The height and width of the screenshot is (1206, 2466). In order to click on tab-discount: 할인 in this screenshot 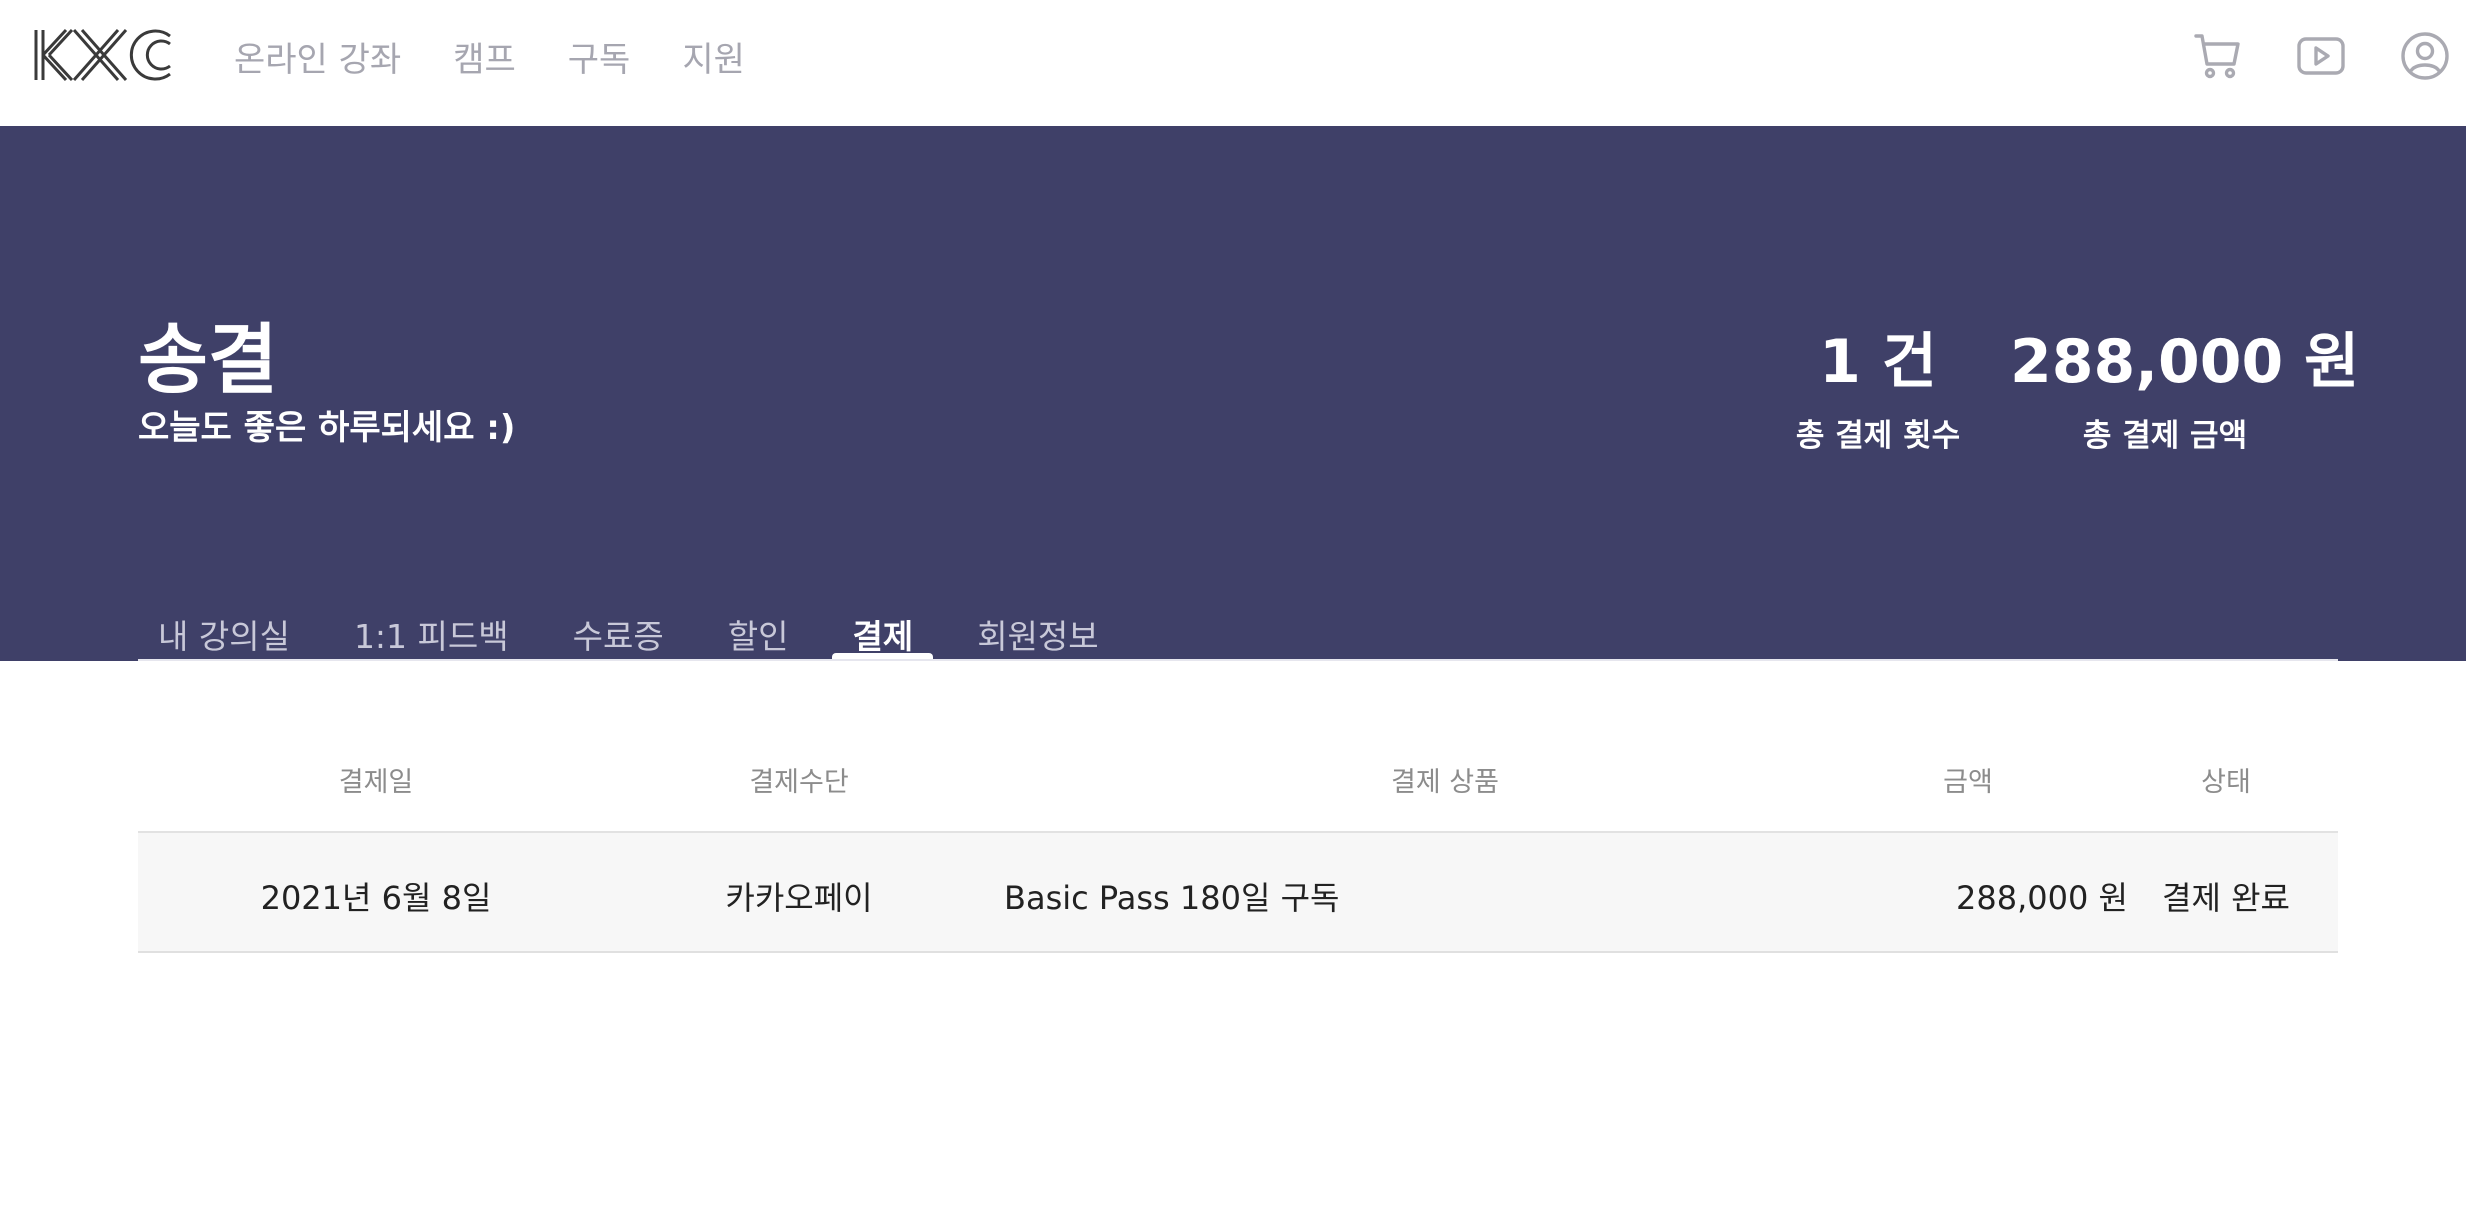, I will do `click(758, 615)`.